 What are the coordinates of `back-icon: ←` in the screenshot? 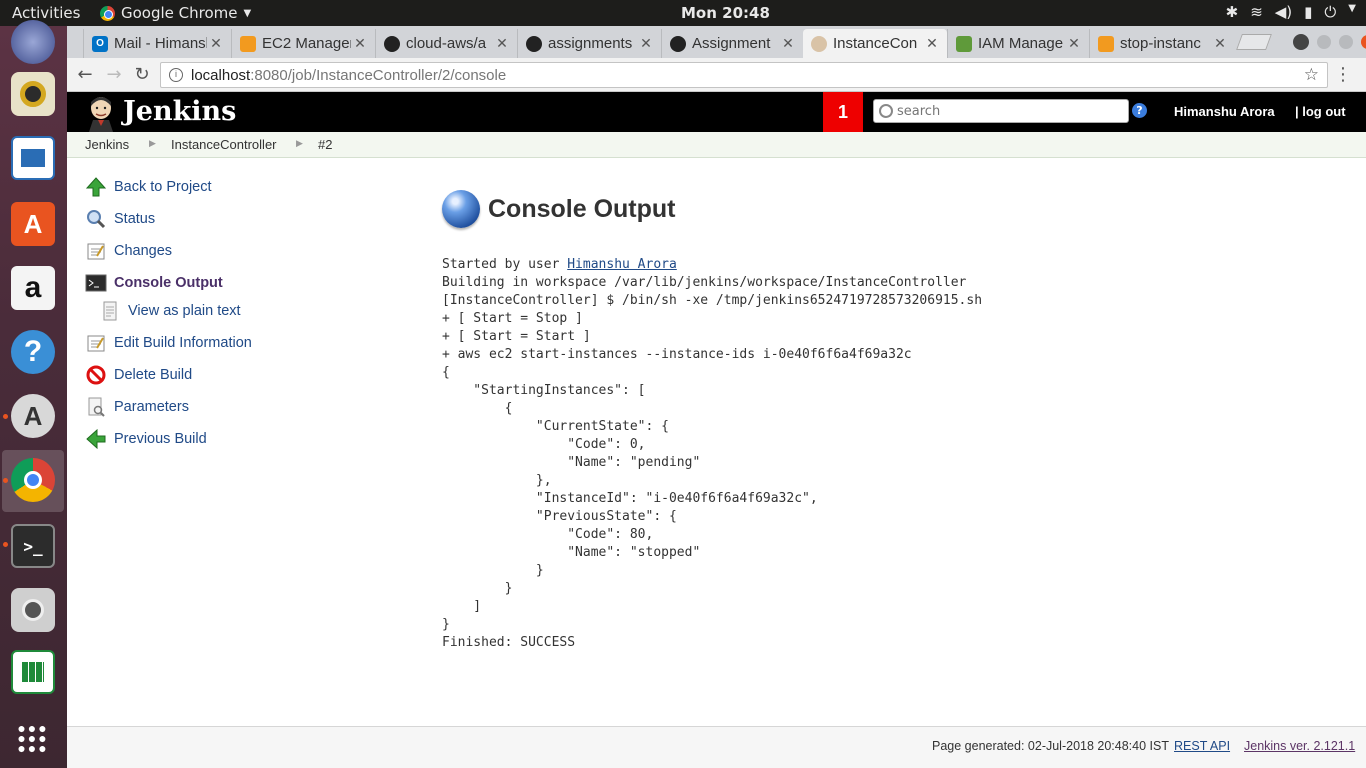 It's located at (85, 75).